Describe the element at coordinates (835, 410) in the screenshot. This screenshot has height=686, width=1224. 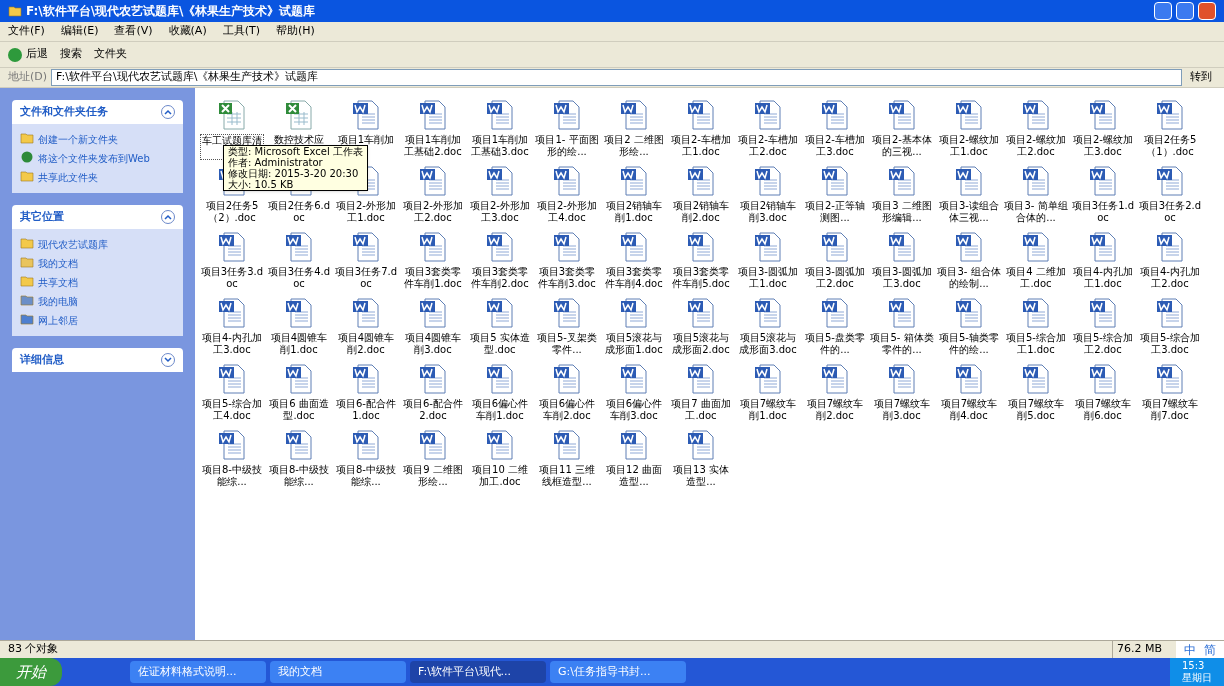
I see `file-name: 项目7螺纹车削2.doc` at that location.